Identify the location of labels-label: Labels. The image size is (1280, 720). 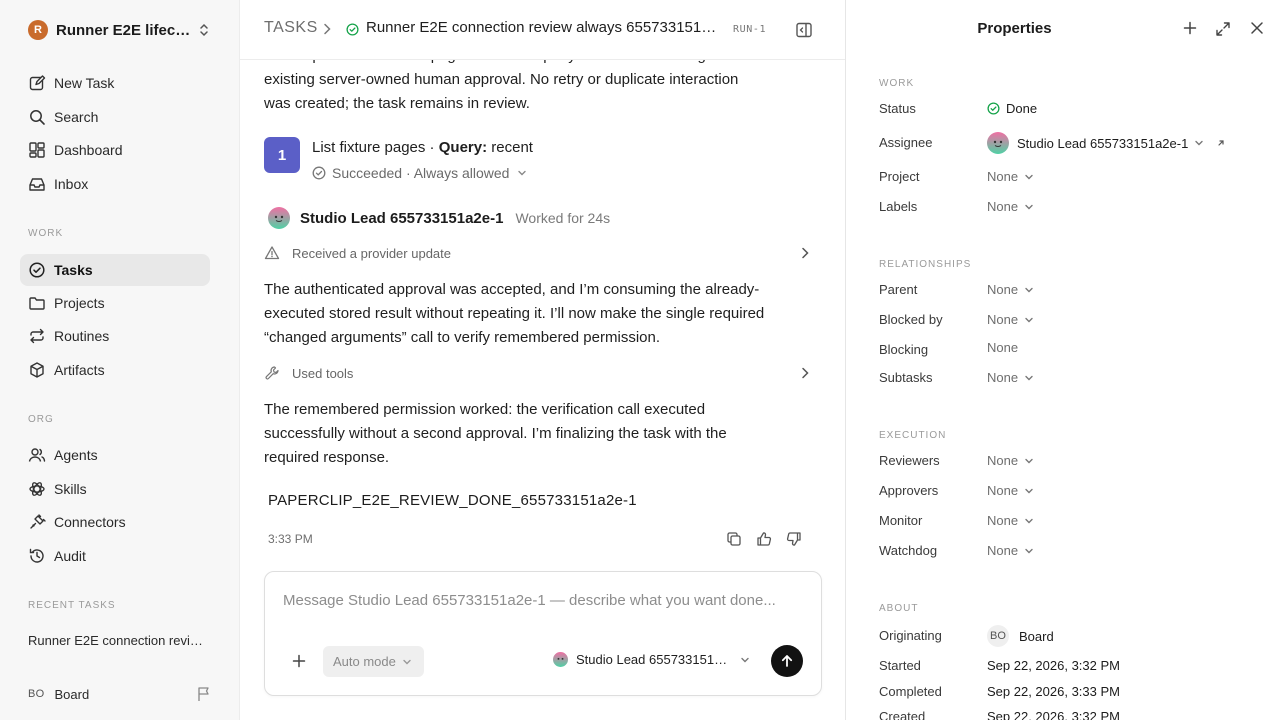
(898, 206).